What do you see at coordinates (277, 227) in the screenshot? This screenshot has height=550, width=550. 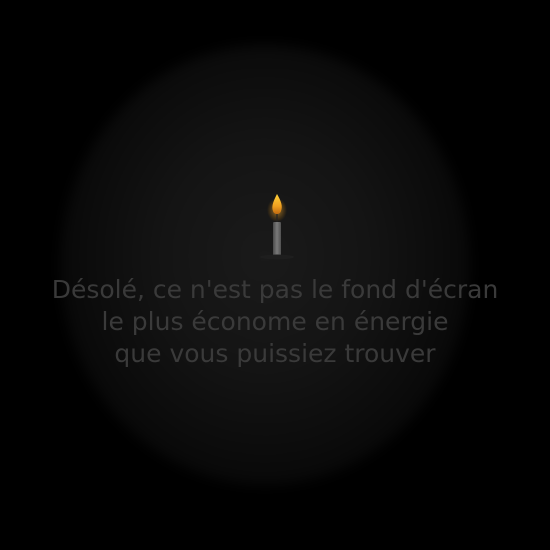 I see `candle-icon` at bounding box center [277, 227].